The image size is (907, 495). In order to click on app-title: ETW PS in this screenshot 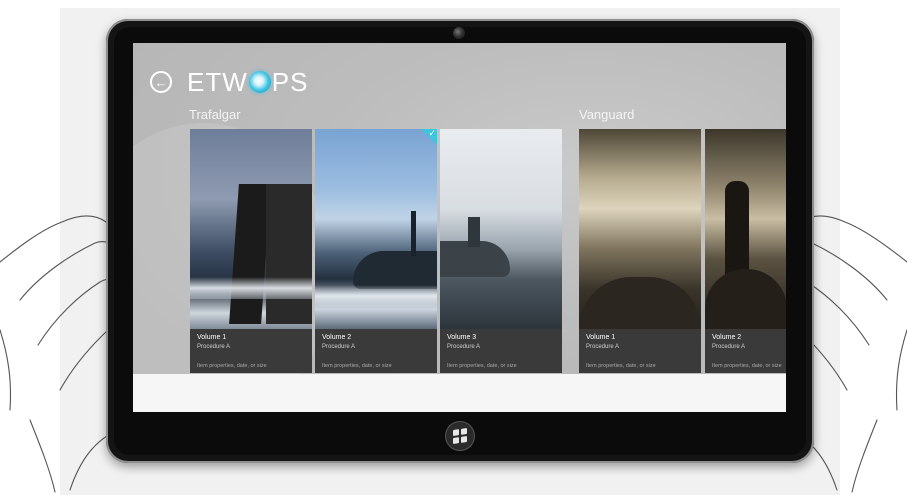, I will do `click(247, 82)`.